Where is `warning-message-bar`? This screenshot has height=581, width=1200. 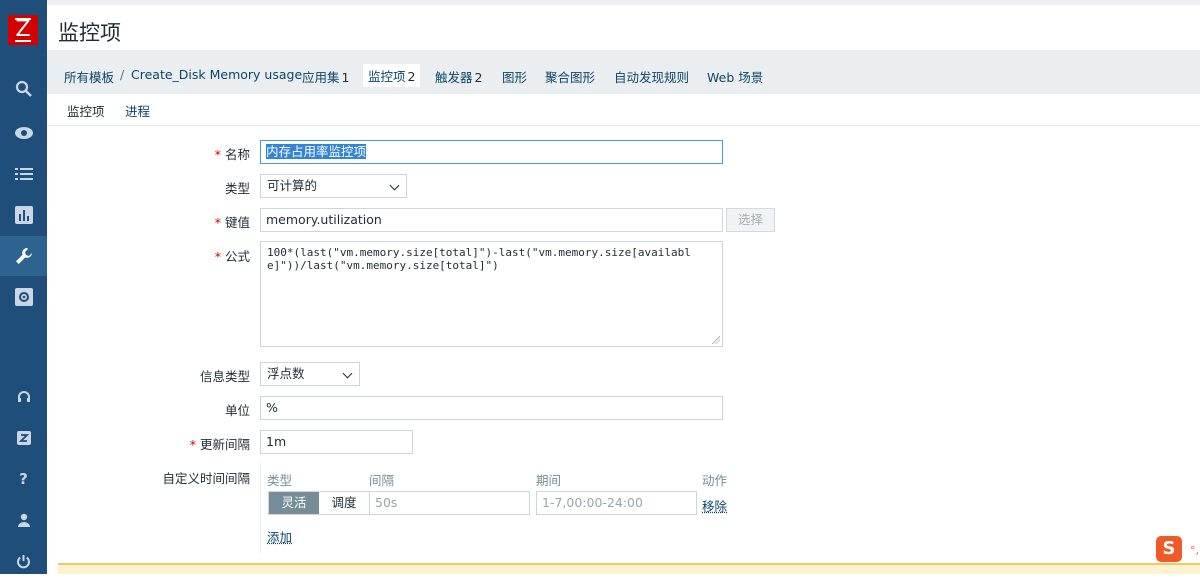
warning-message-bar is located at coordinates (629, 568).